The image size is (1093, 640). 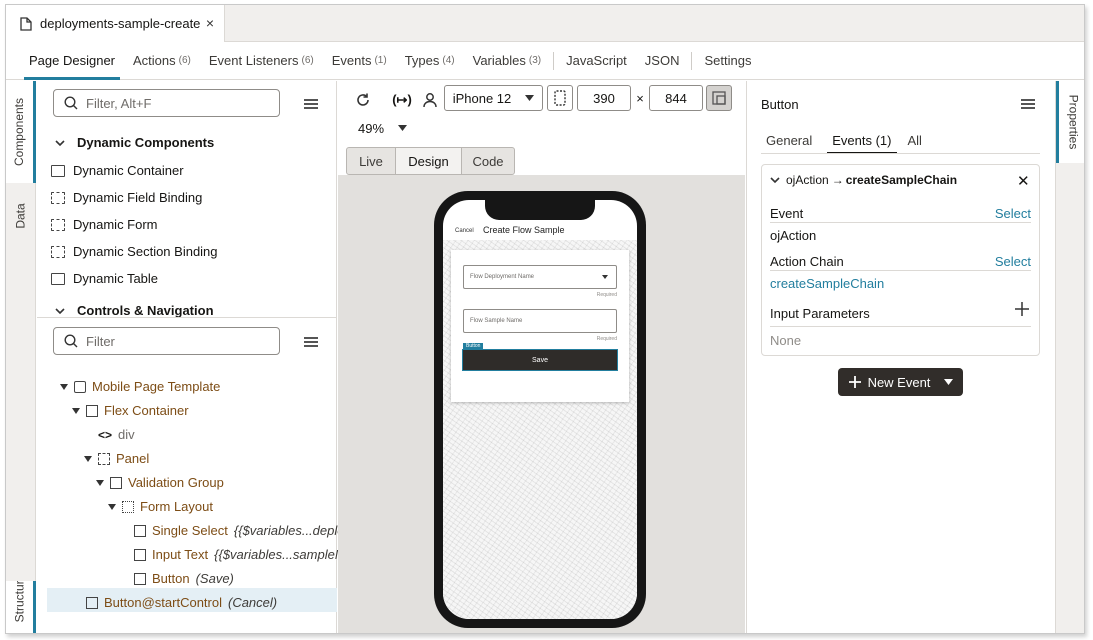 What do you see at coordinates (727, 61) in the screenshot?
I see `tab-settings: Settings` at bounding box center [727, 61].